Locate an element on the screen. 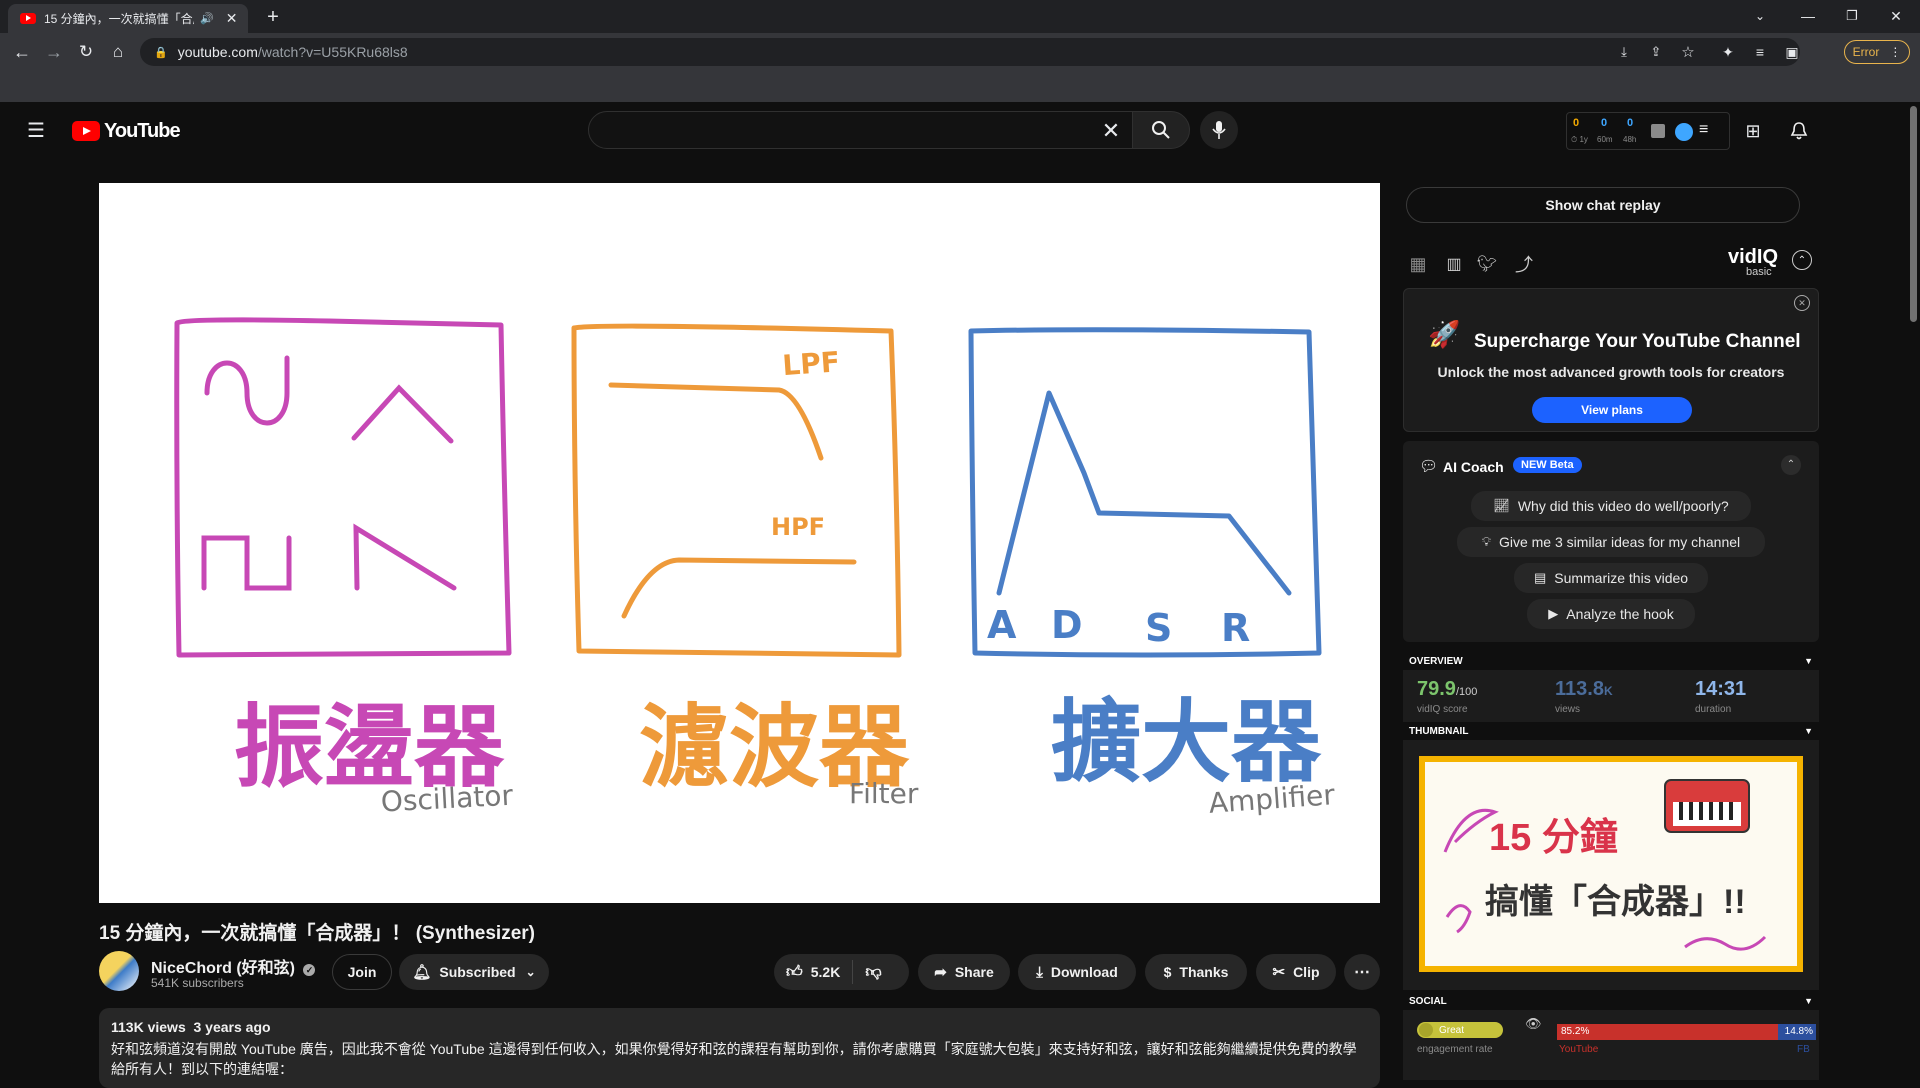 The width and height of the screenshot is (1920, 1088). ai-question-summarize: ▤ Summarize this video is located at coordinates (1611, 578).